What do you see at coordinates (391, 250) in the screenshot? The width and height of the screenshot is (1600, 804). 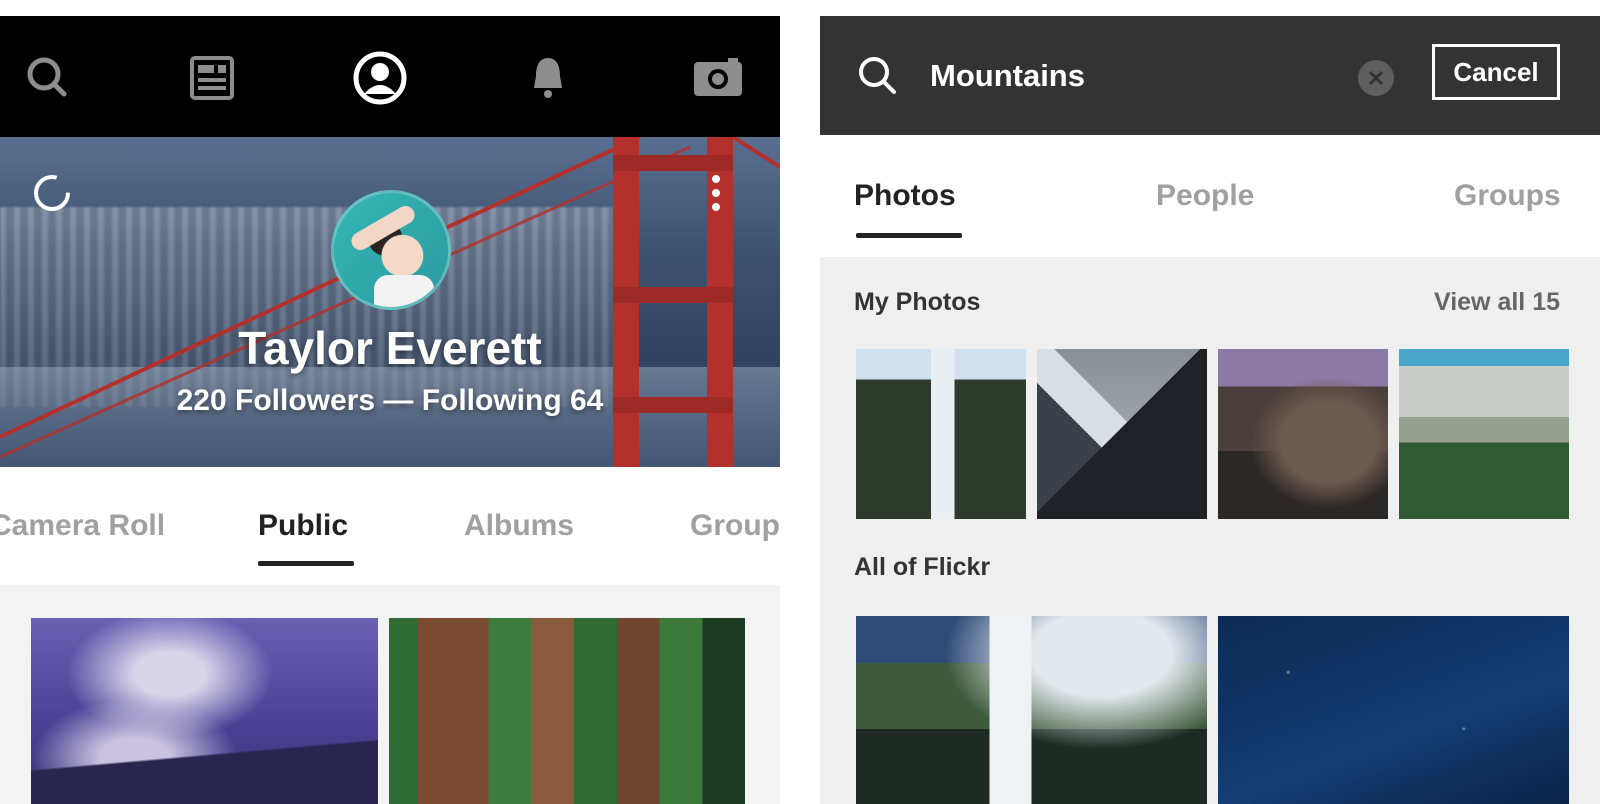 I see `avatar` at bounding box center [391, 250].